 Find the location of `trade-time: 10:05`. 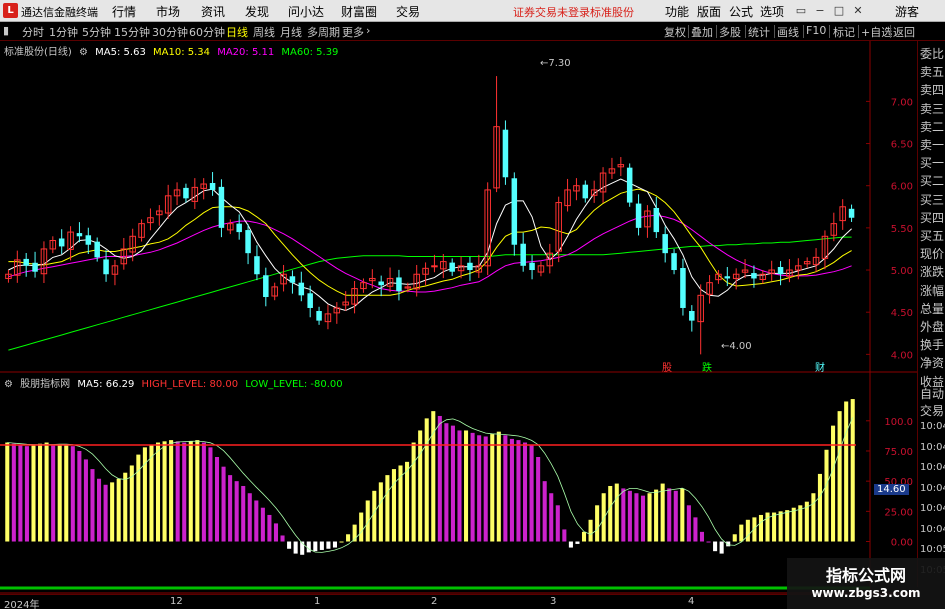

trade-time: 10:05 is located at coordinates (932, 549).